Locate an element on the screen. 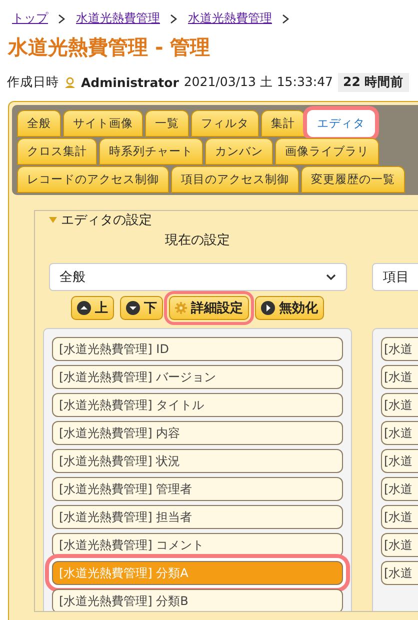 The height and width of the screenshot is (620, 418). user-icon is located at coordinates (70, 82).